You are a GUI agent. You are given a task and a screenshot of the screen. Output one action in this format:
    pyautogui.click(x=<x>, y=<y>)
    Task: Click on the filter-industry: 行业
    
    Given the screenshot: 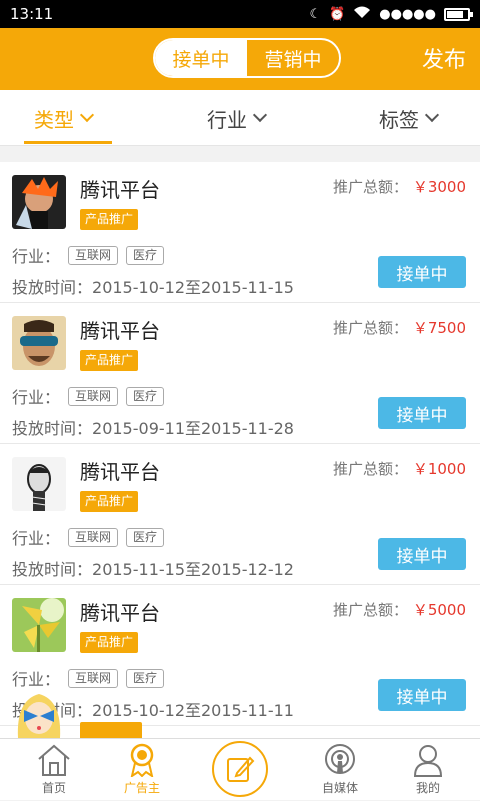 What is the action you would take?
    pyautogui.click(x=237, y=118)
    